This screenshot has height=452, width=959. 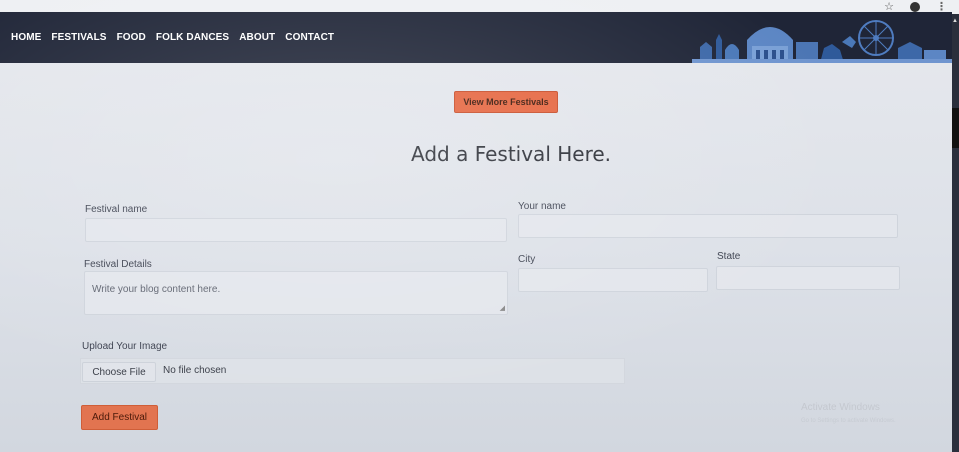 I want to click on nav-about: ABOUT, so click(x=257, y=37).